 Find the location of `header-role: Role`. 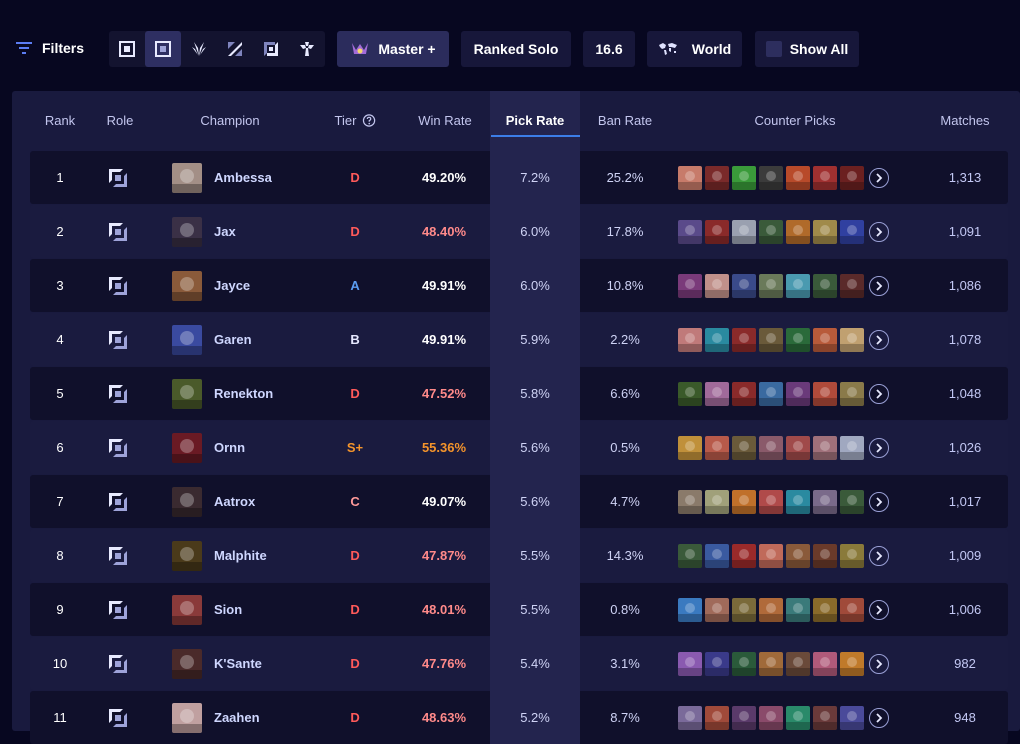

header-role: Role is located at coordinates (120, 120).